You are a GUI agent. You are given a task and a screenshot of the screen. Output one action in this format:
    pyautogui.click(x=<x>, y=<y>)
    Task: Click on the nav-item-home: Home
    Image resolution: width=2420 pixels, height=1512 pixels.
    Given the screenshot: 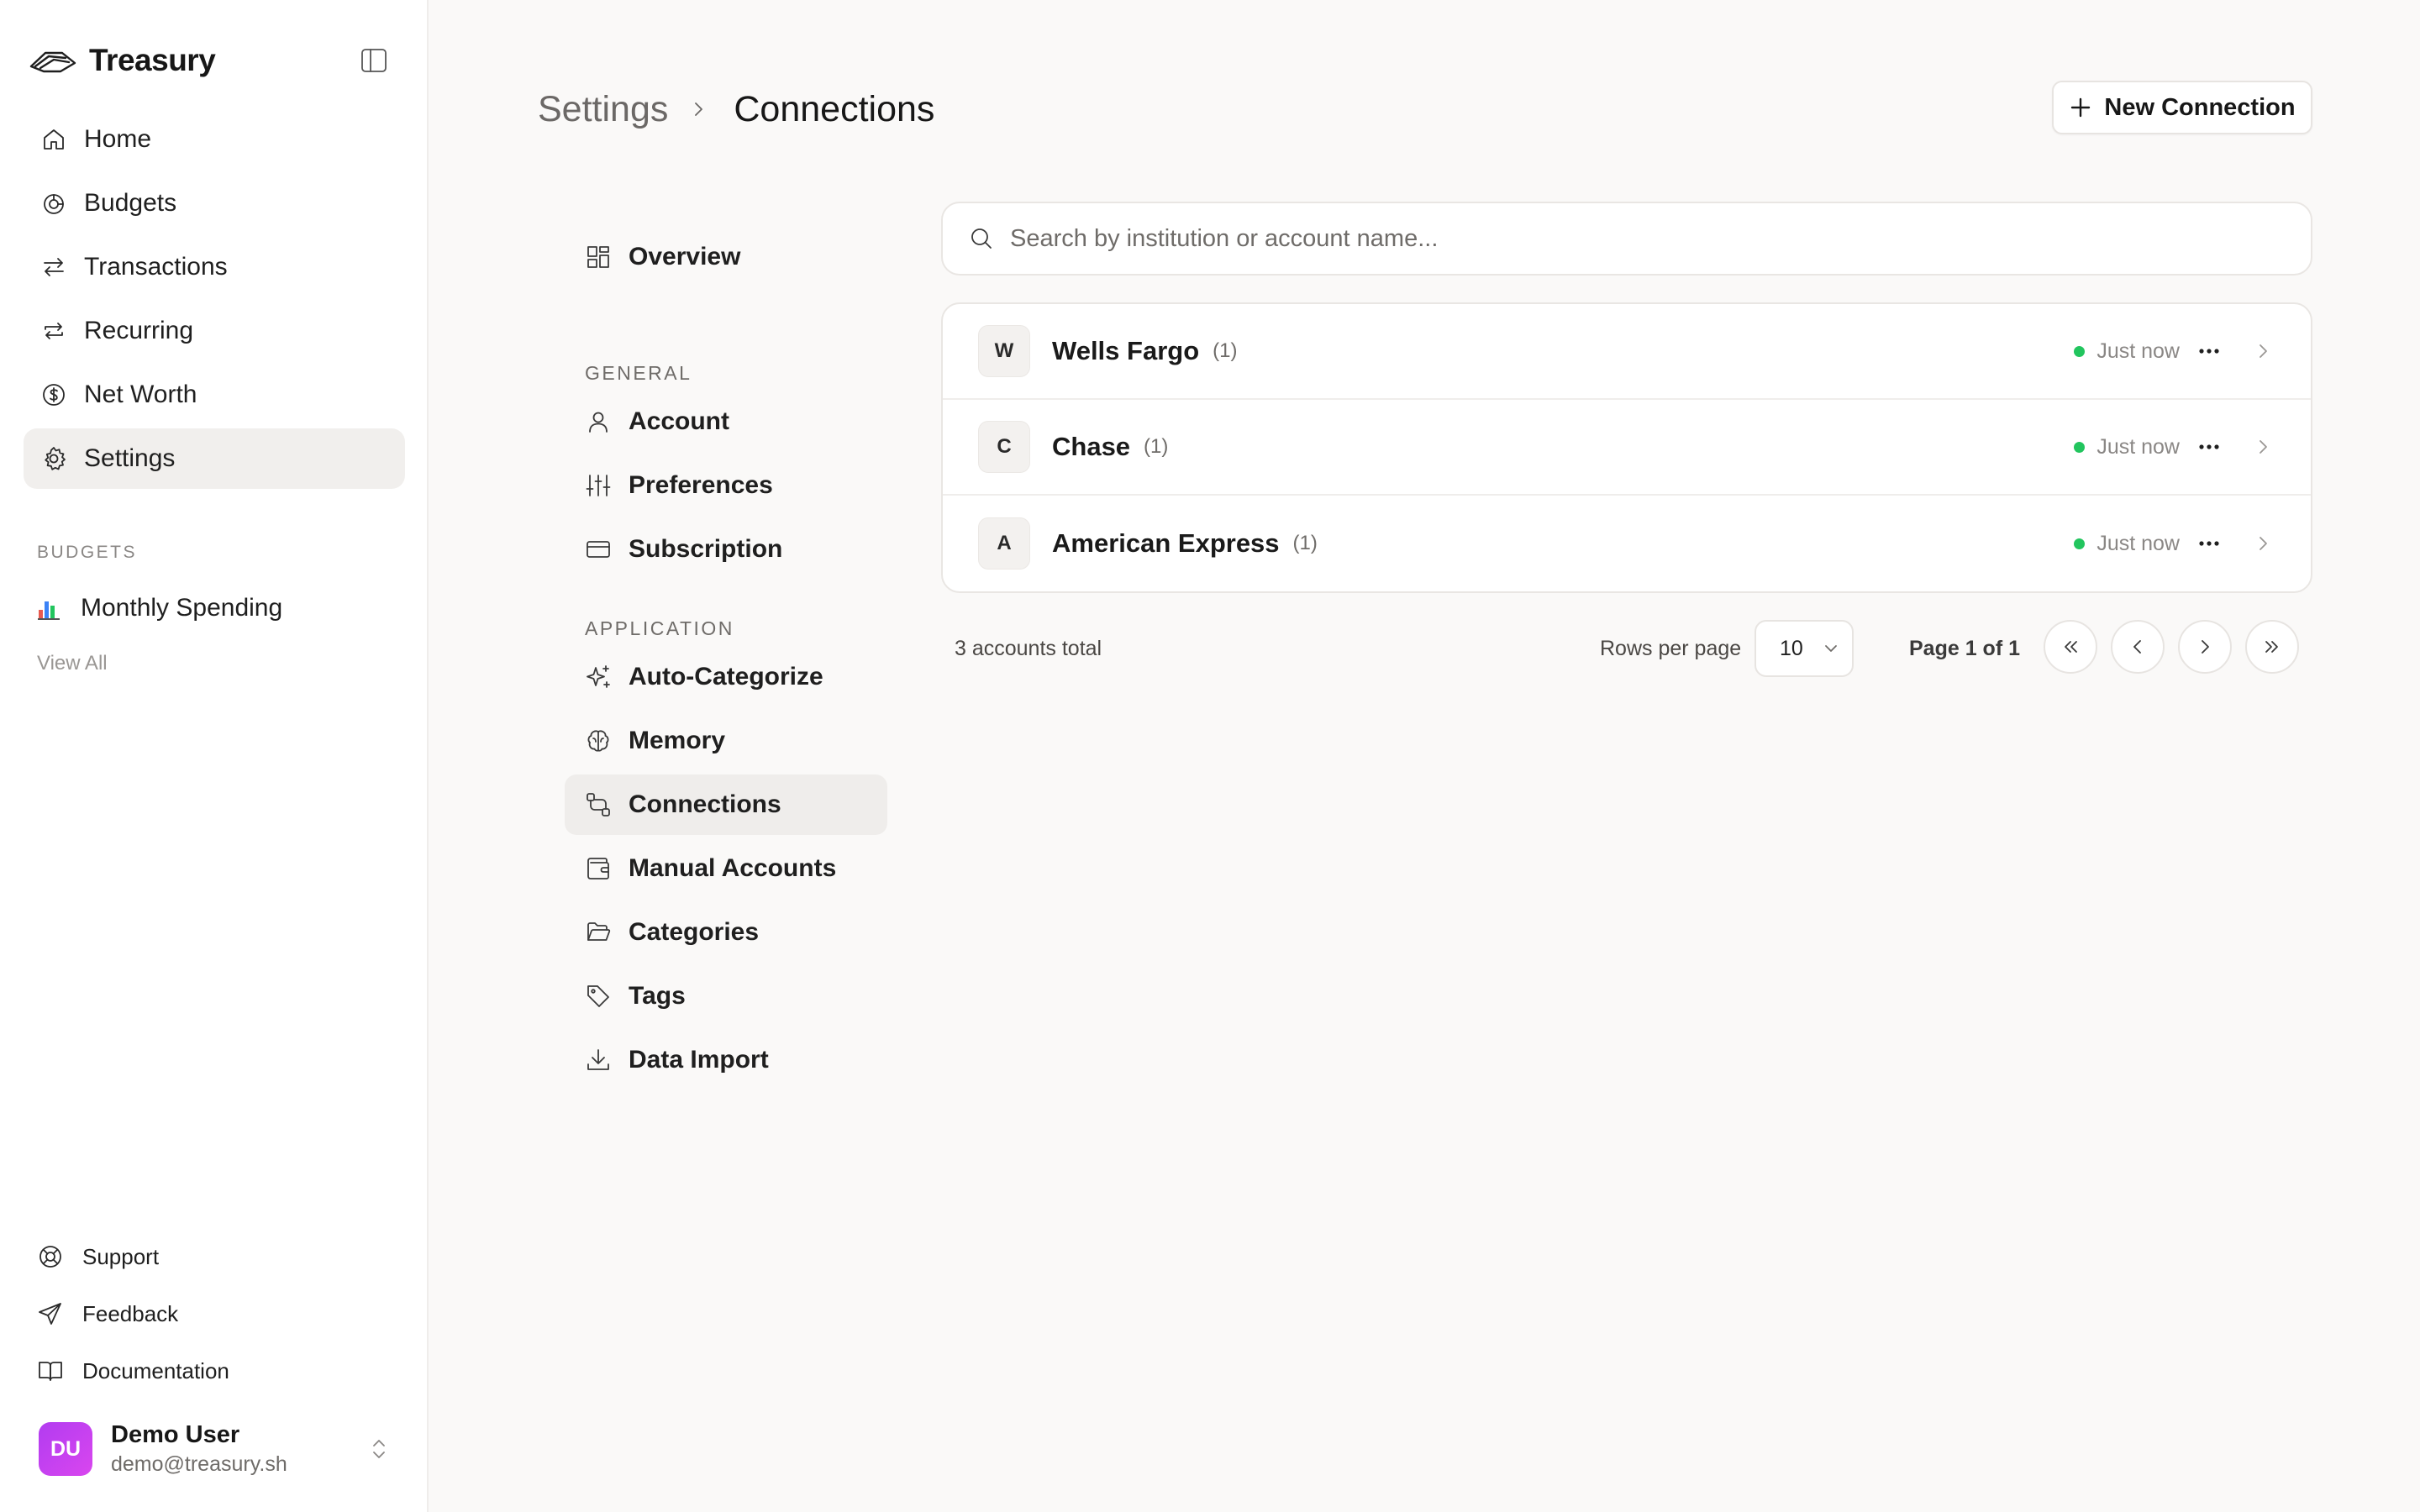 What is the action you would take?
    pyautogui.click(x=214, y=139)
    